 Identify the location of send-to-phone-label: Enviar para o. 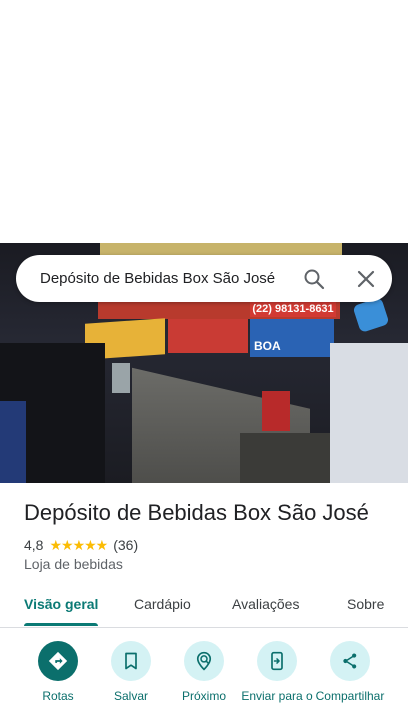
(277, 696).